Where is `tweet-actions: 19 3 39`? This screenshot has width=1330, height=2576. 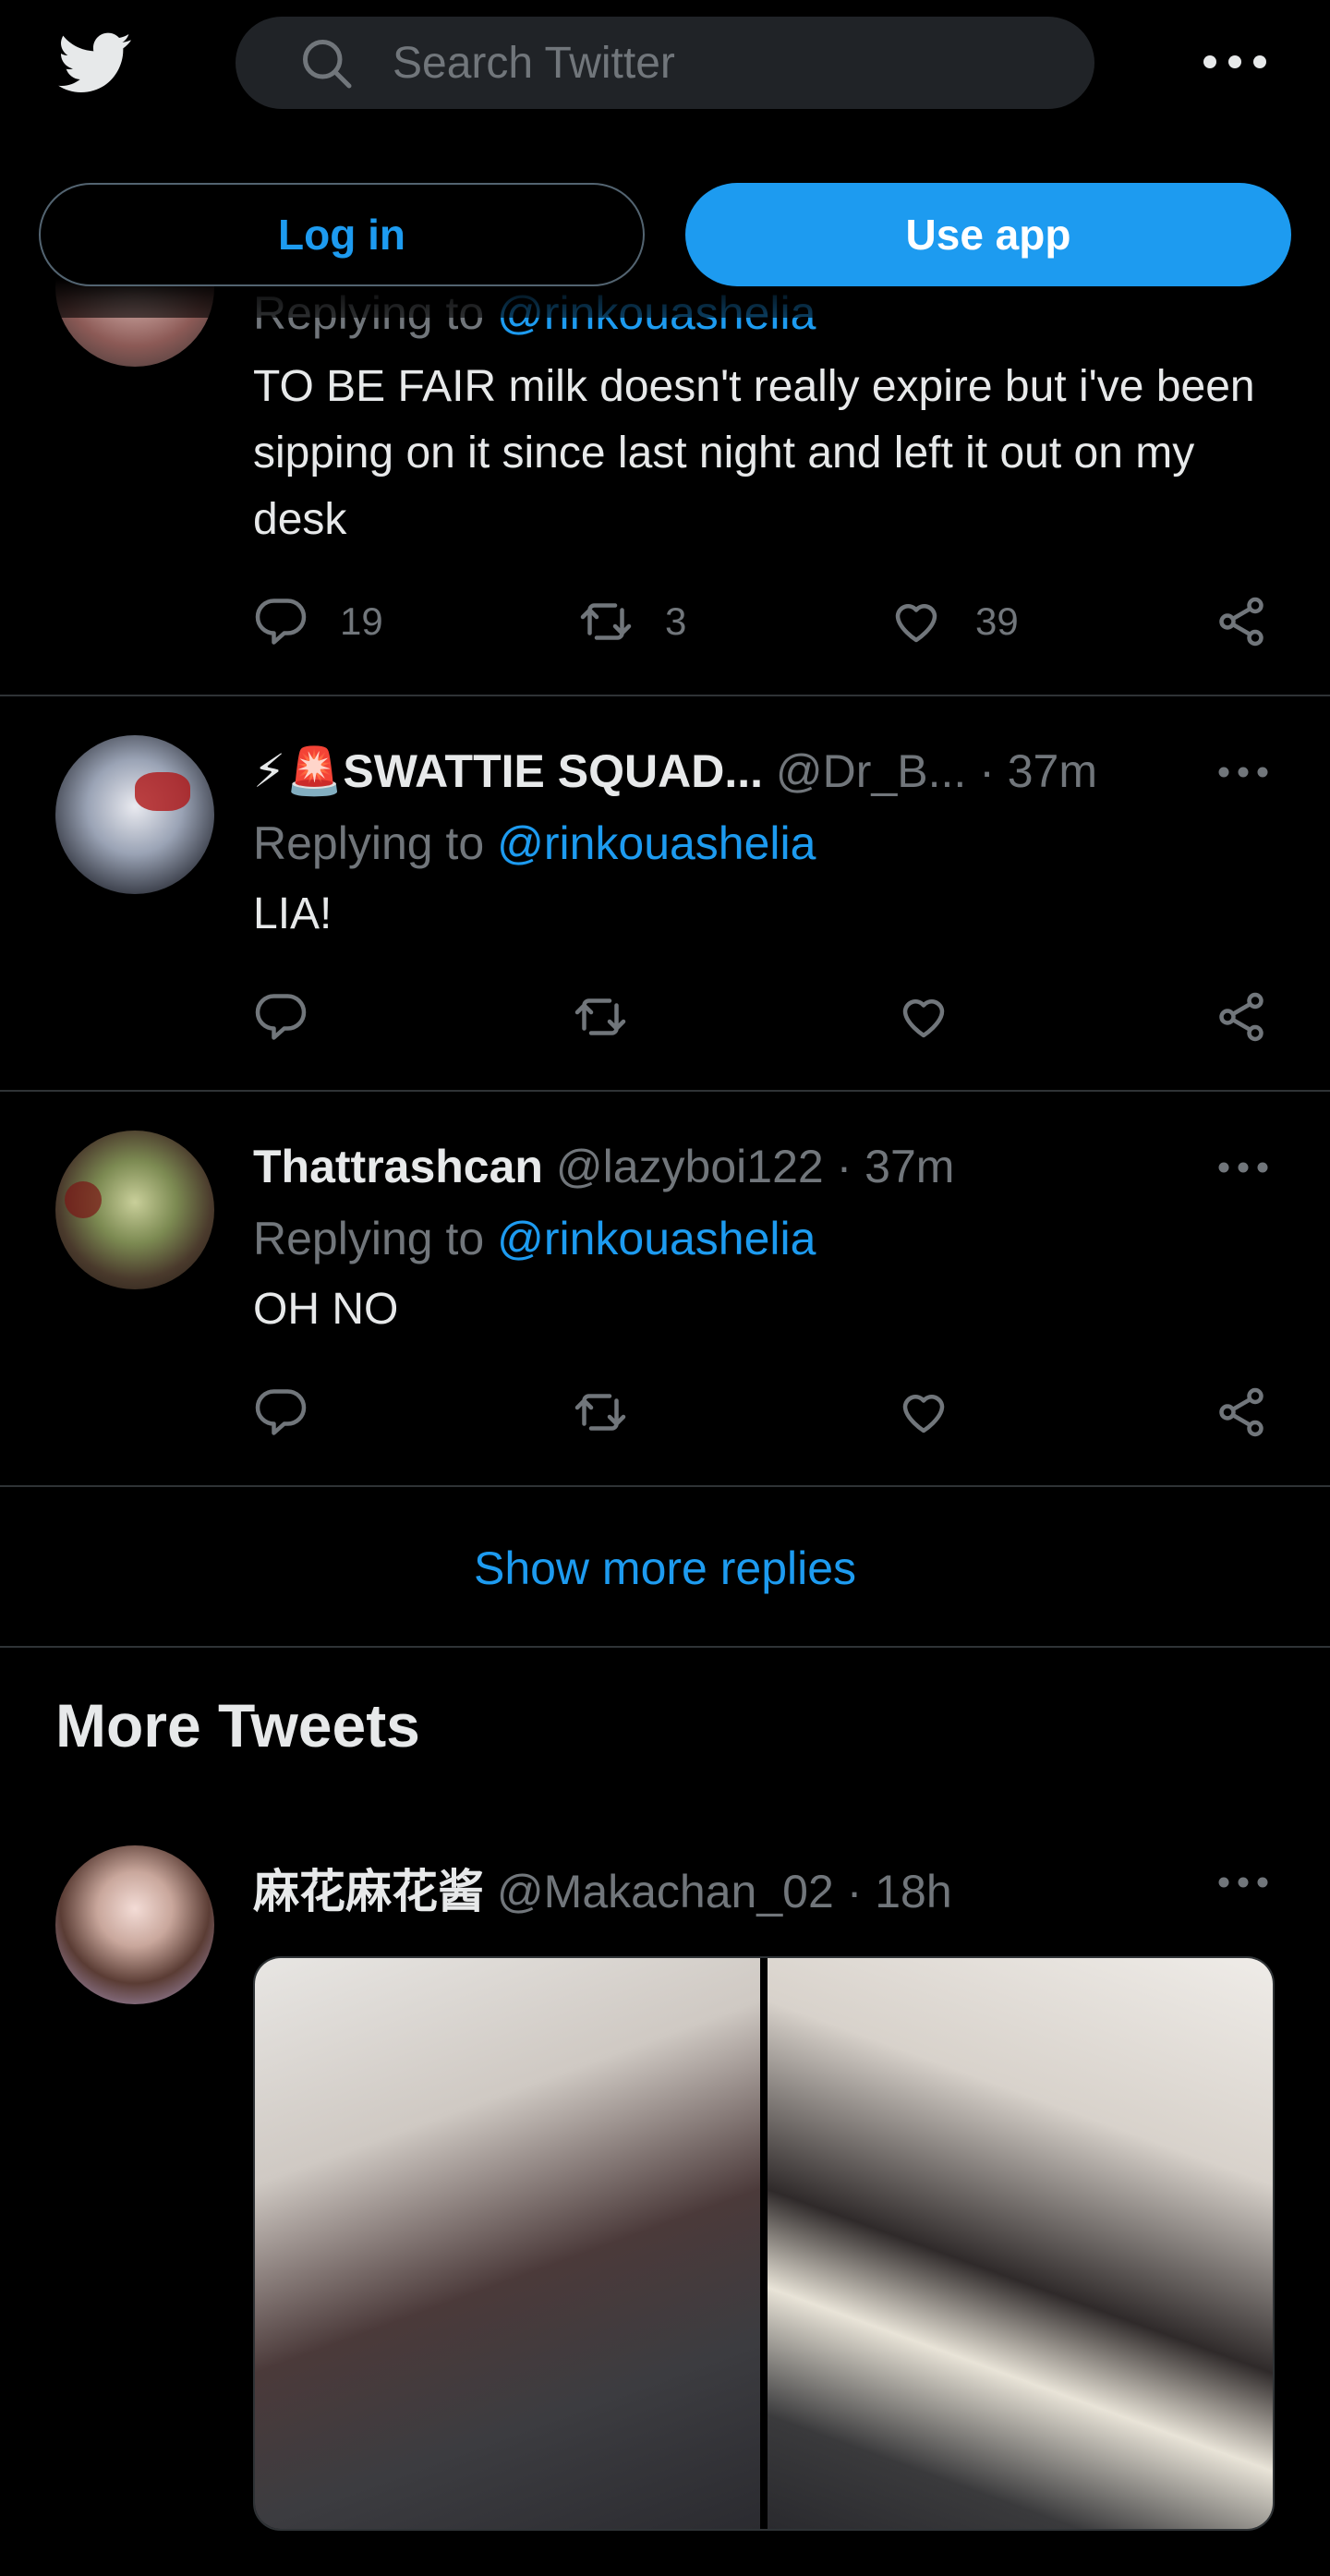 tweet-actions: 19 3 39 is located at coordinates (765, 621).